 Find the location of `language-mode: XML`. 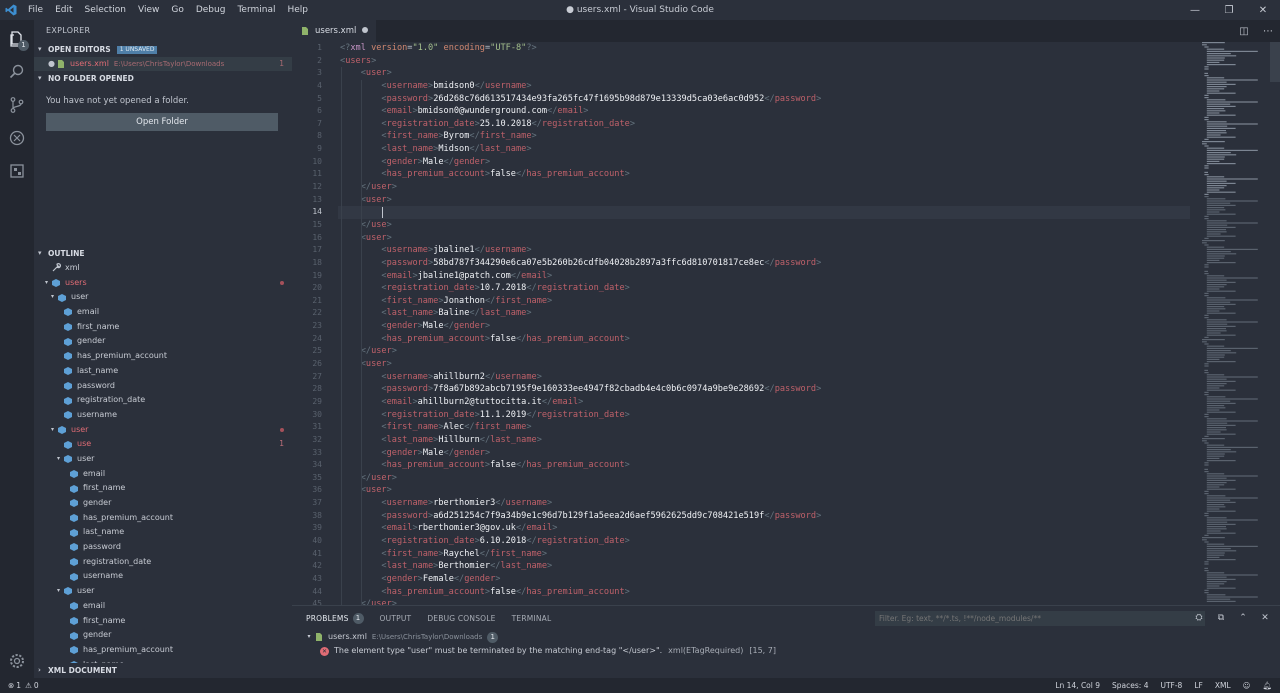

language-mode: XML is located at coordinates (1223, 685).